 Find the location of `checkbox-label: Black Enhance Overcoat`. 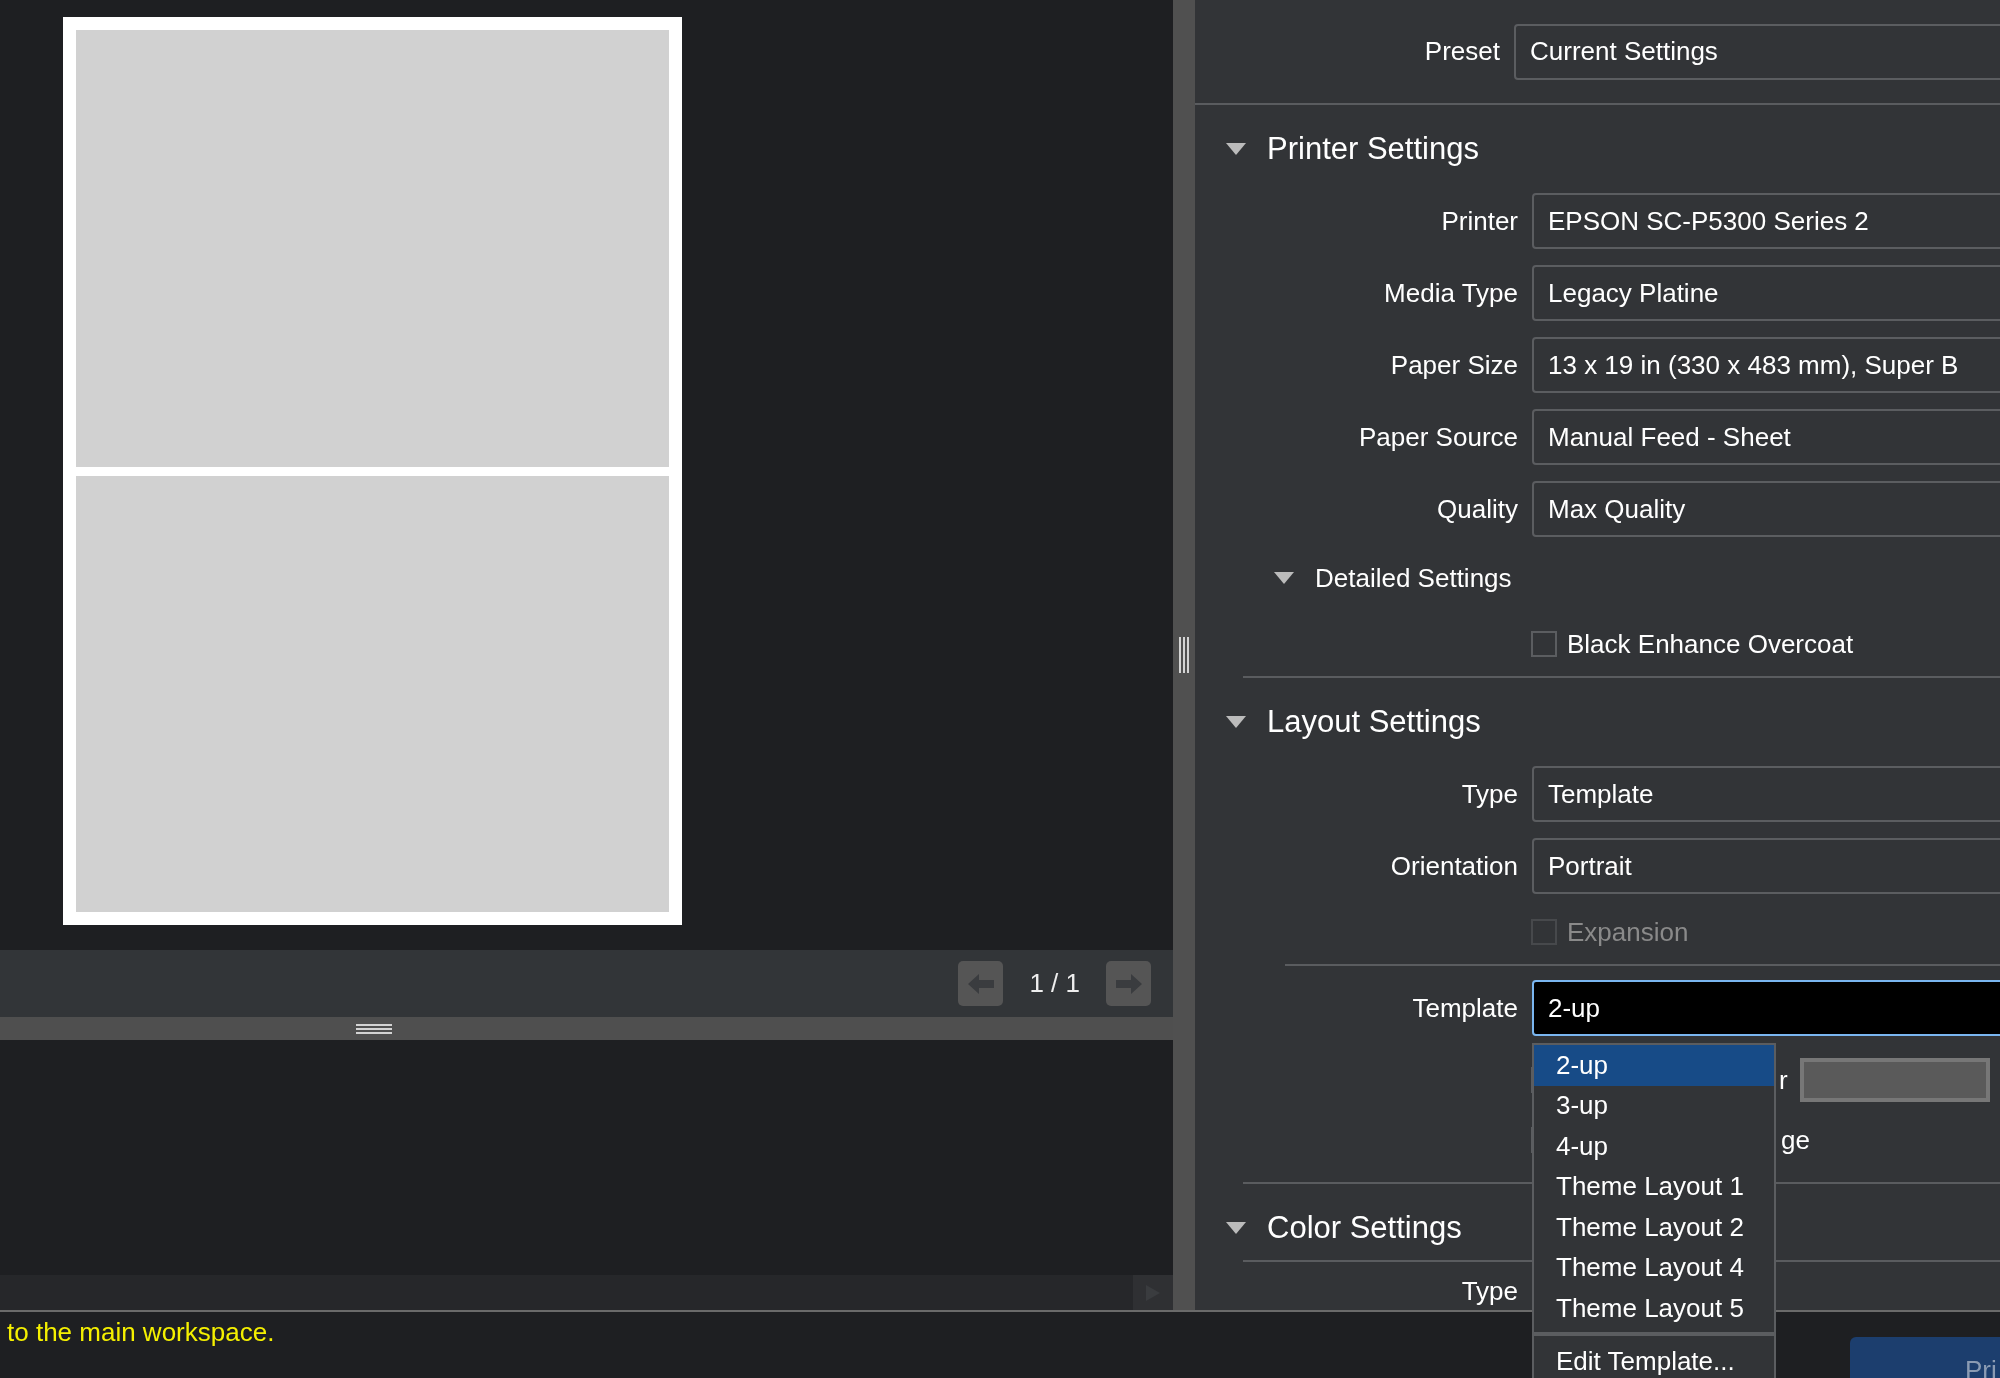

checkbox-label: Black Enhance Overcoat is located at coordinates (1710, 644).